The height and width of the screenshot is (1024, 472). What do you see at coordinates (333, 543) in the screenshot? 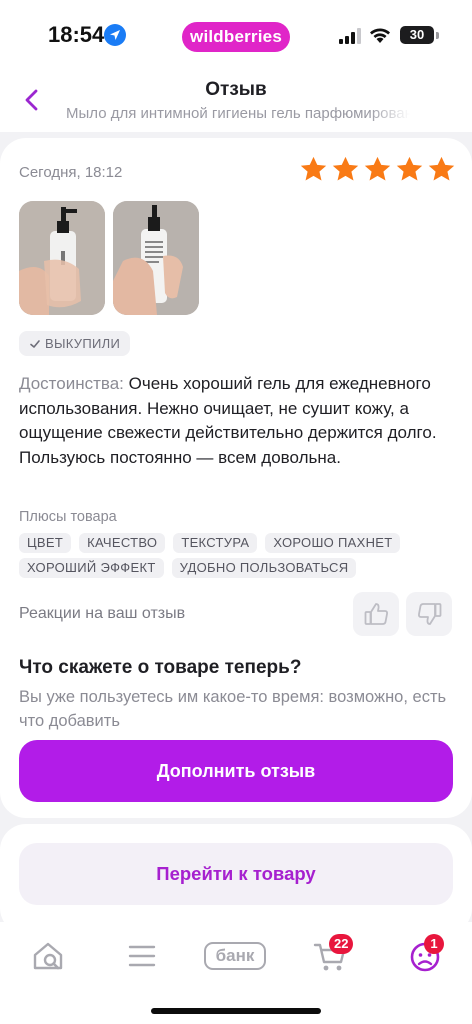
I see `pros-tag: ХОРОШО ПАХНЕТ` at bounding box center [333, 543].